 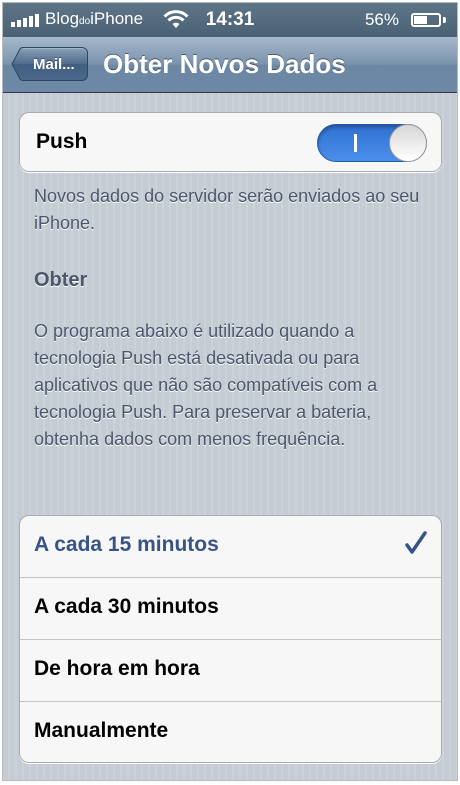 What do you see at coordinates (62, 141) in the screenshot?
I see `push-label: Push` at bounding box center [62, 141].